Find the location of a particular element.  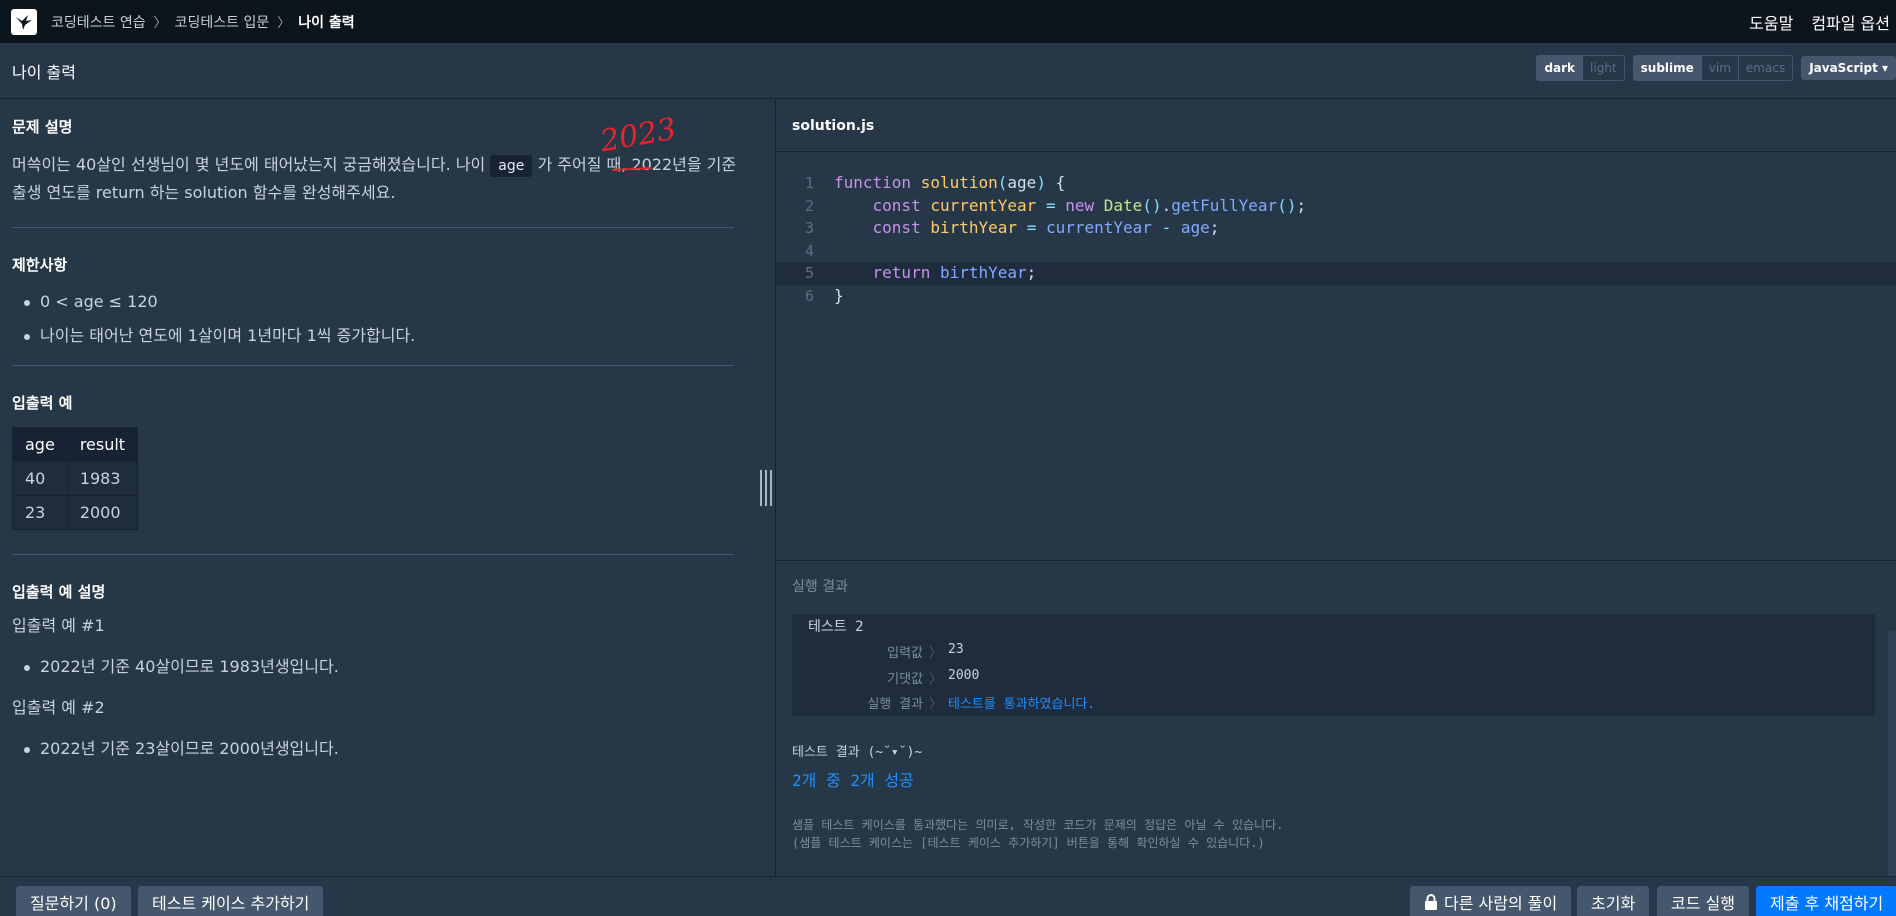

code-line: 4 is located at coordinates (1336, 251).